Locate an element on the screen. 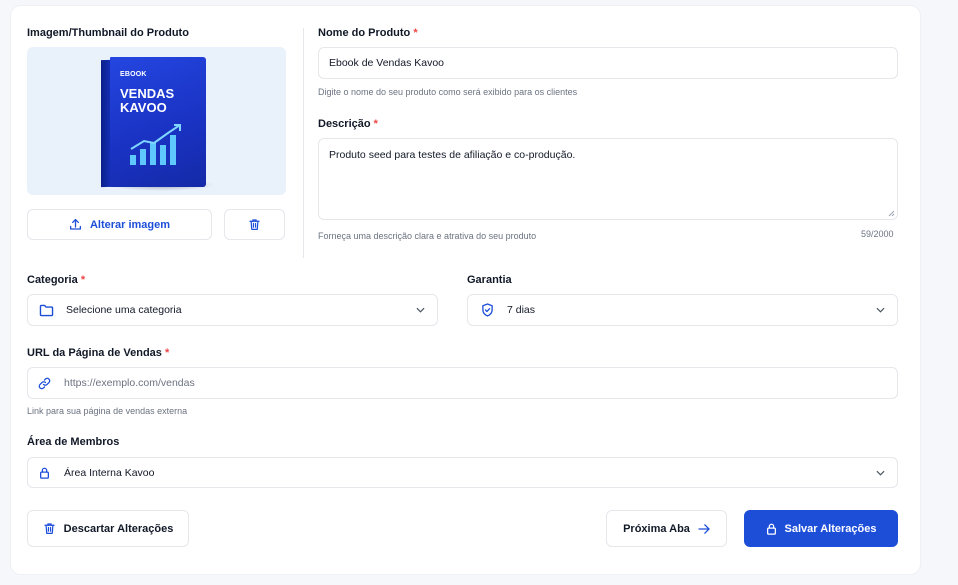 The width and height of the screenshot is (958, 585). sales-url-hint: Link para sua página de vendas externa is located at coordinates (107, 411).